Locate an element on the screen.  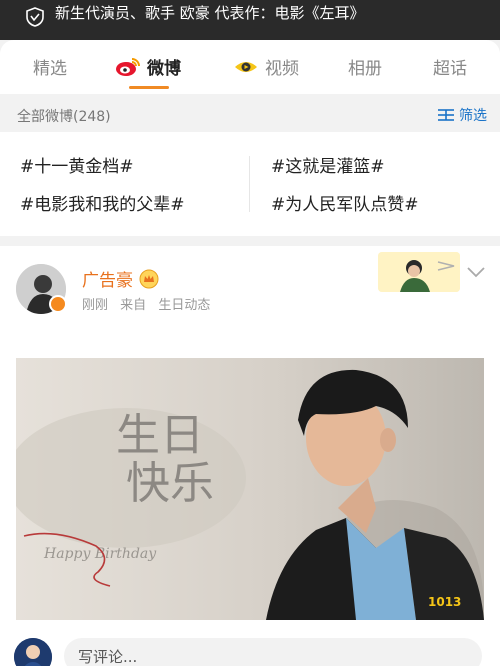
post-meta: 刚刚 来自 生日动态 is located at coordinates (150, 303).